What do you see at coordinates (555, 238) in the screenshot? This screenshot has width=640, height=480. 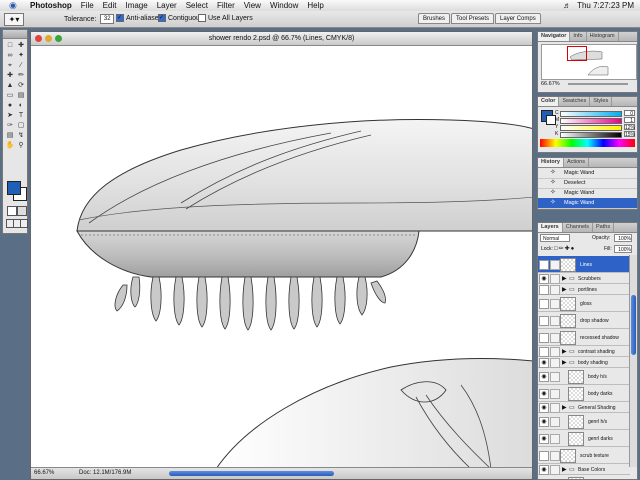 I see `blend-mode-select: Normal` at bounding box center [555, 238].